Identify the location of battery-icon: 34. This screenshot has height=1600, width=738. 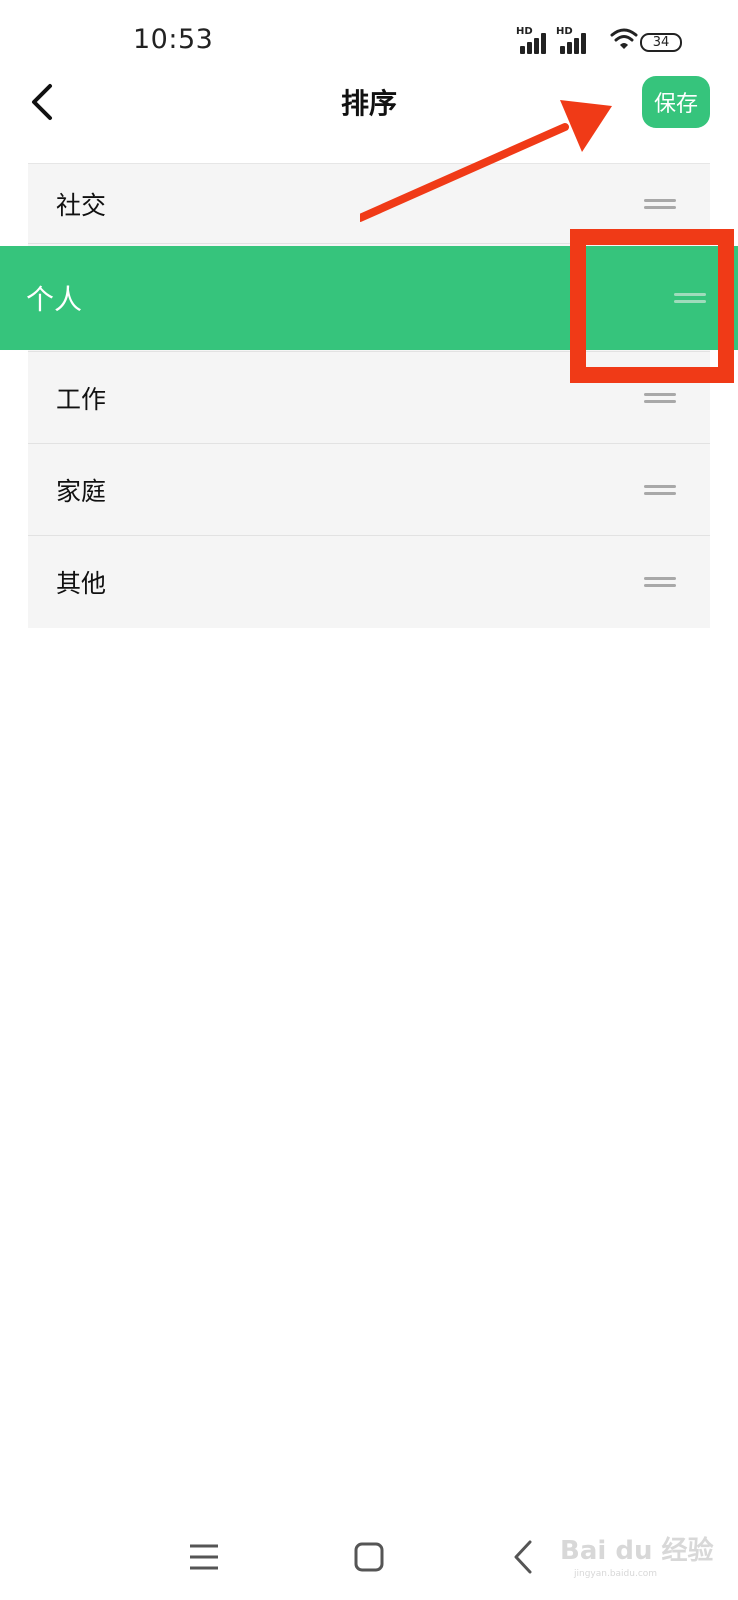
(661, 42).